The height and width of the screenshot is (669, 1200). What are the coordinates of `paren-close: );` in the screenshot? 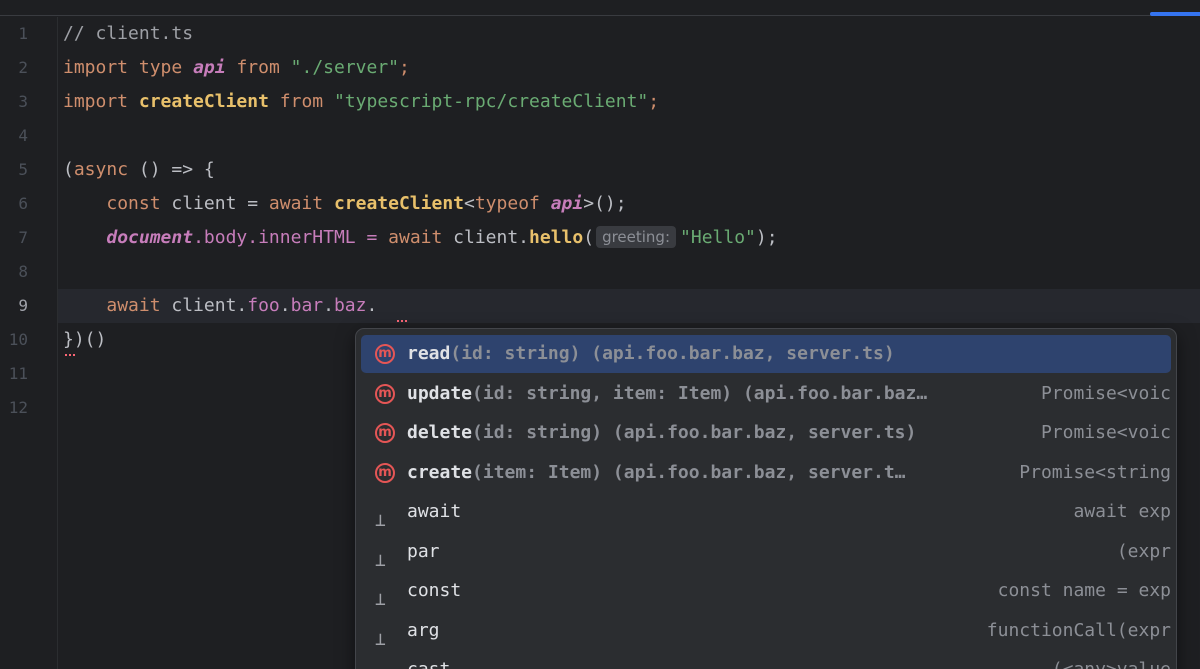 It's located at (766, 237).